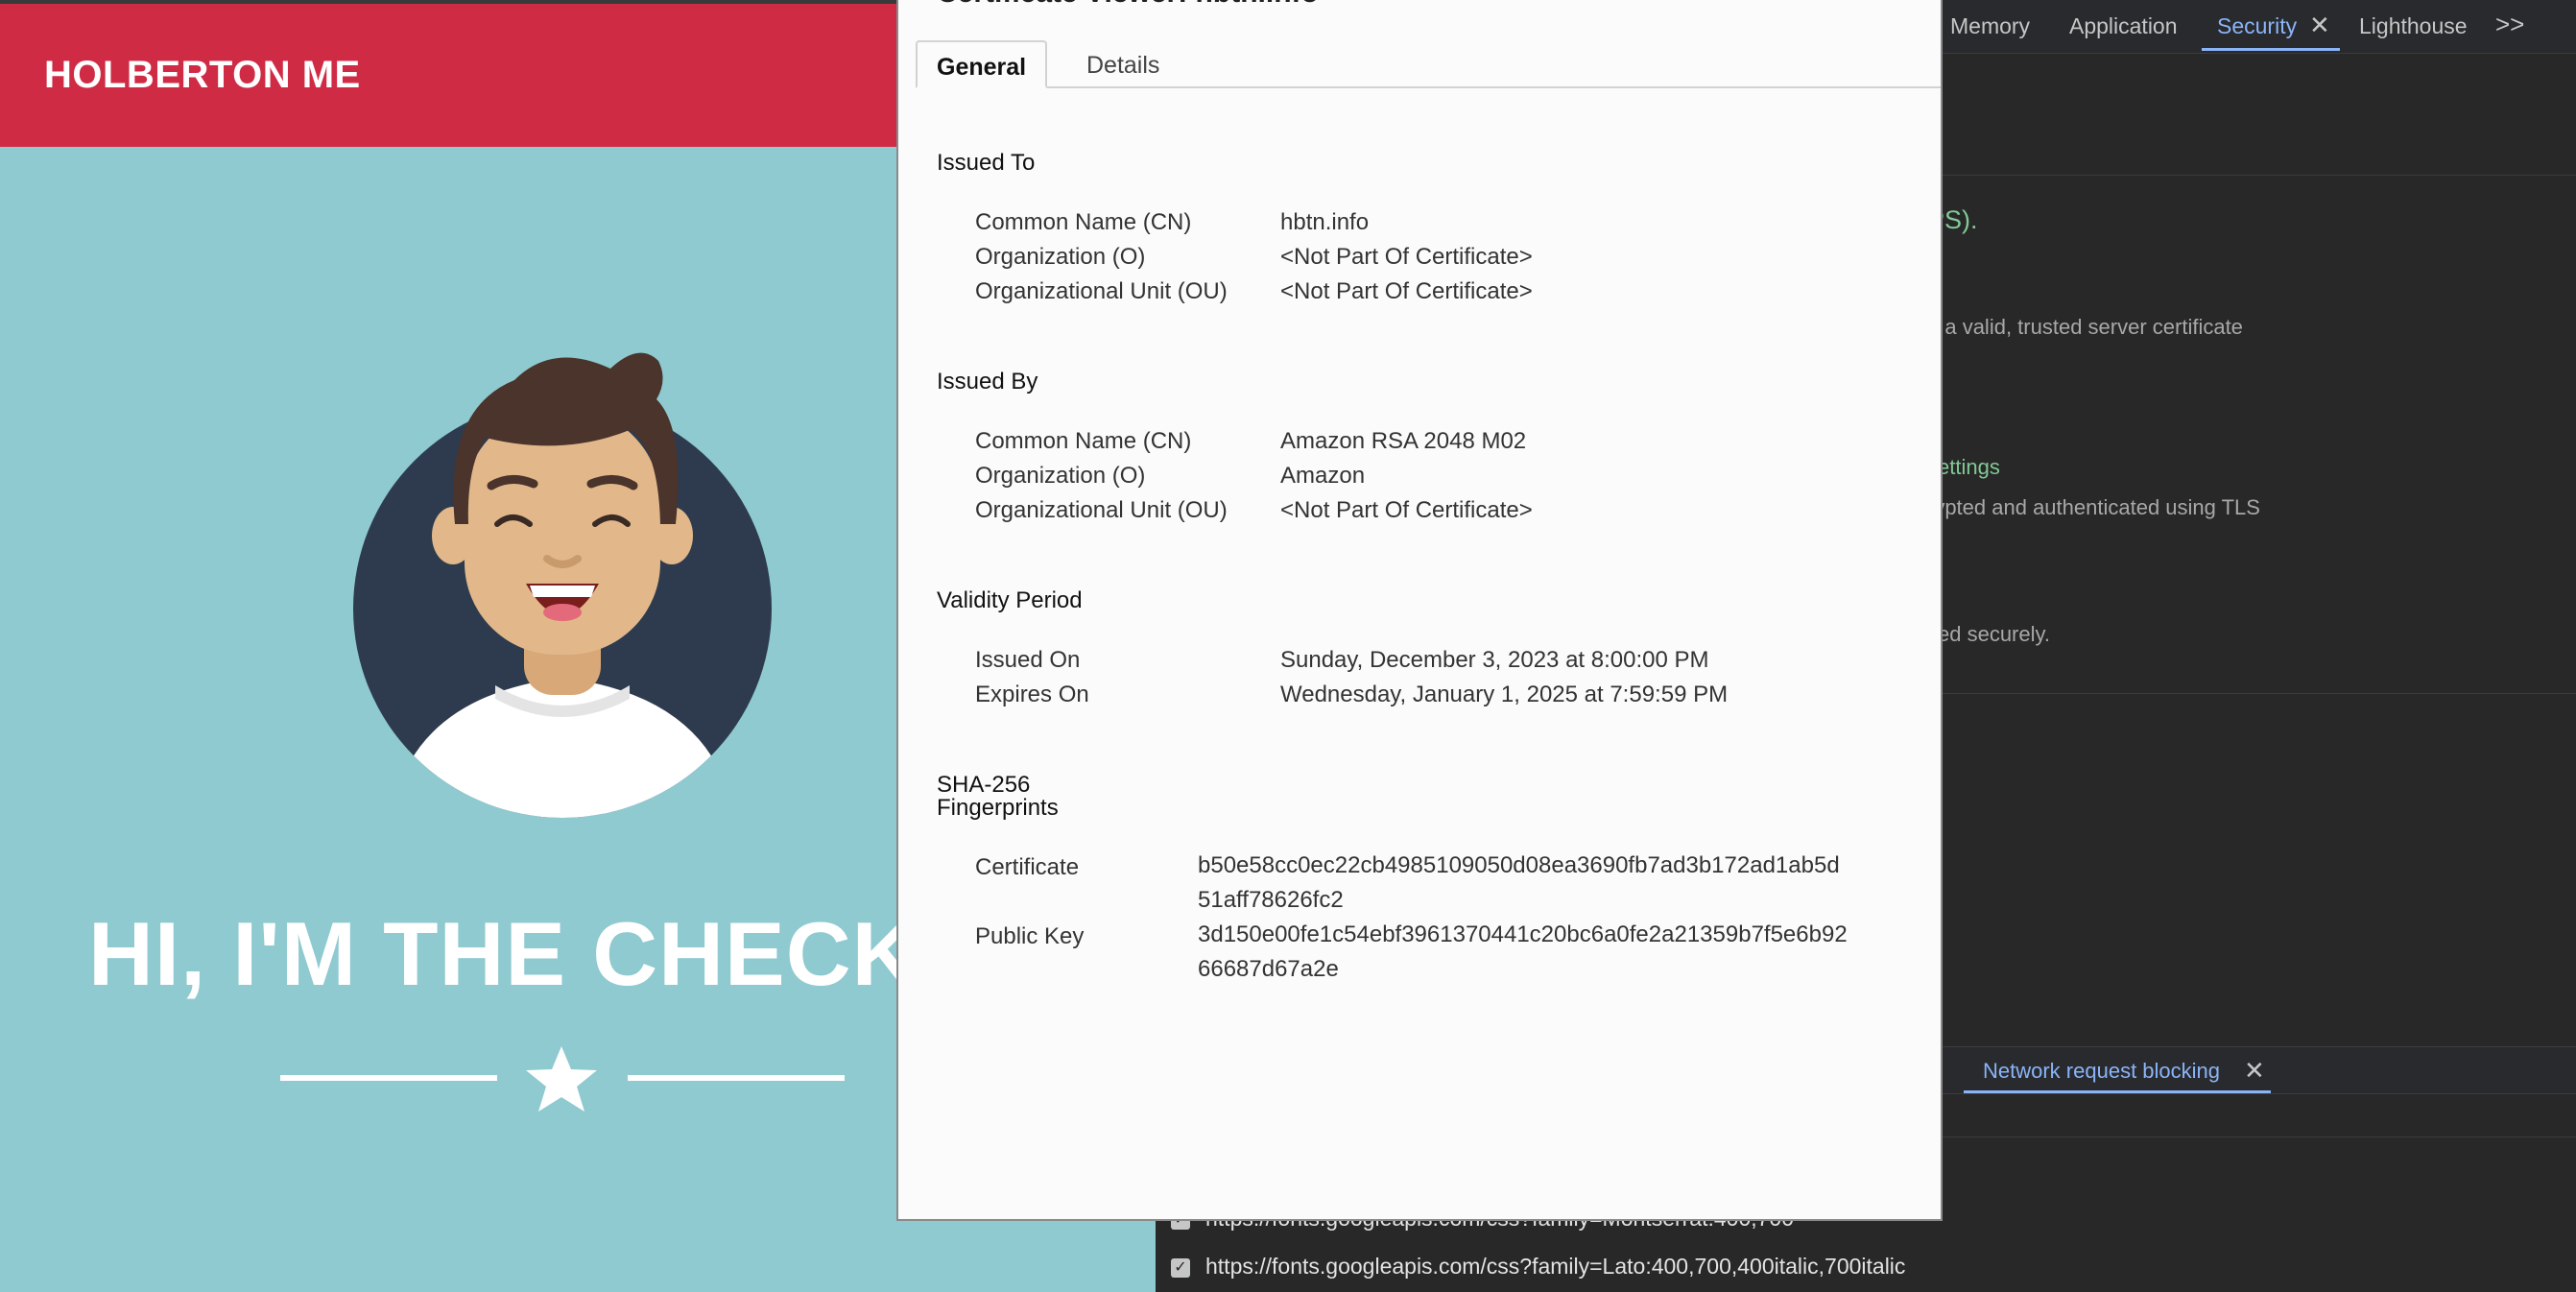 The image size is (2576, 1292). I want to click on field-label: Certificate, so click(1027, 867).